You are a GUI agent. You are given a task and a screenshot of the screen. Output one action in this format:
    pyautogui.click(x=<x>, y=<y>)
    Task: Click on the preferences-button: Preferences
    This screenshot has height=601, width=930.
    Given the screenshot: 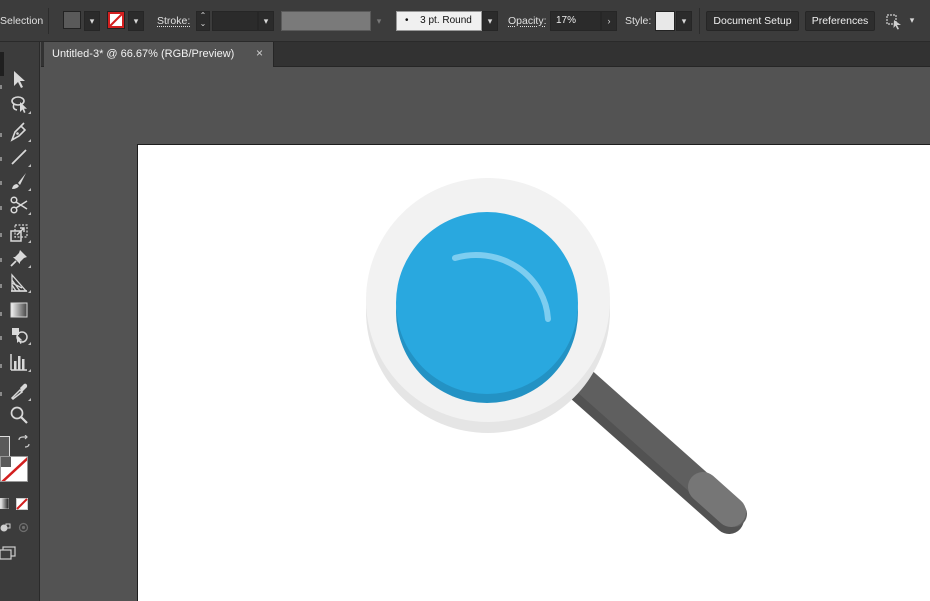 What is the action you would take?
    pyautogui.click(x=840, y=21)
    